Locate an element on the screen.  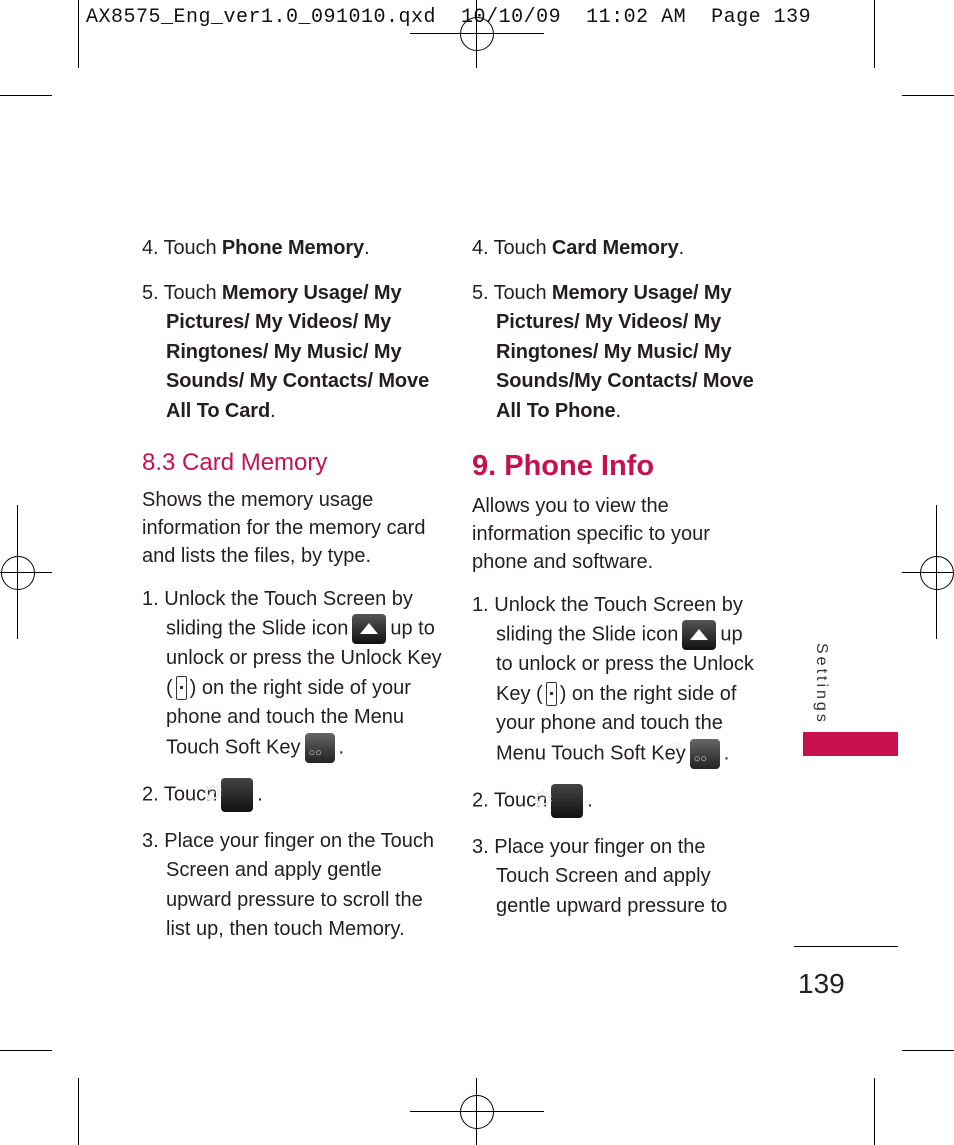
right-step-2: 2. Touch. is located at coordinates (617, 800).